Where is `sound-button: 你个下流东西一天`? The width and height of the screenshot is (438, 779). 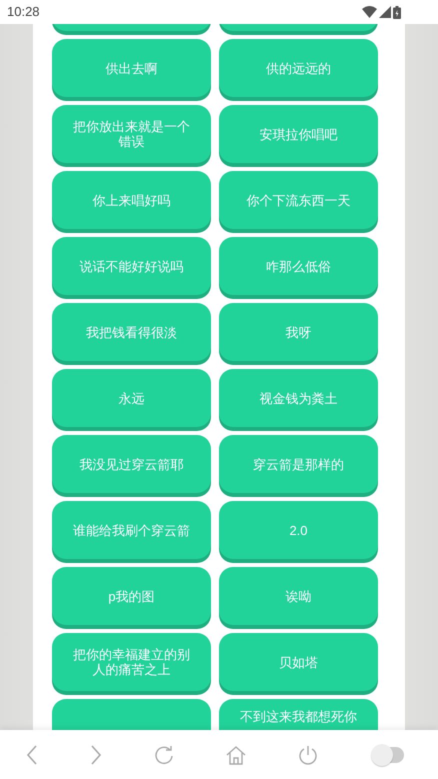
sound-button: 你个下流东西一天 is located at coordinates (298, 200).